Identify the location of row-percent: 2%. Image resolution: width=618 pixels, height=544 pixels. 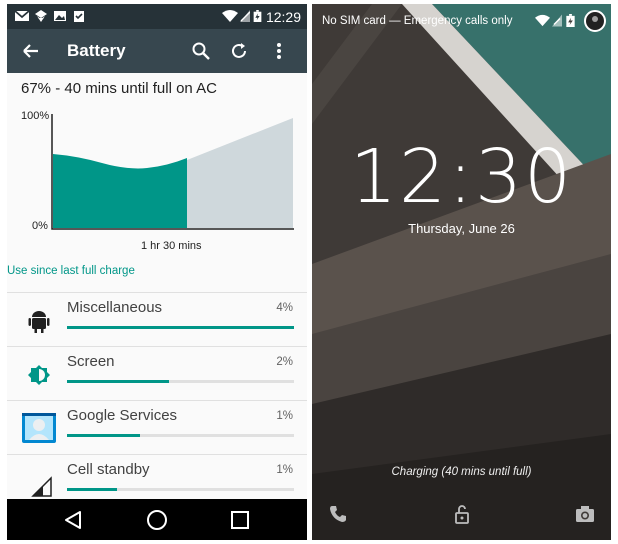
(284, 362).